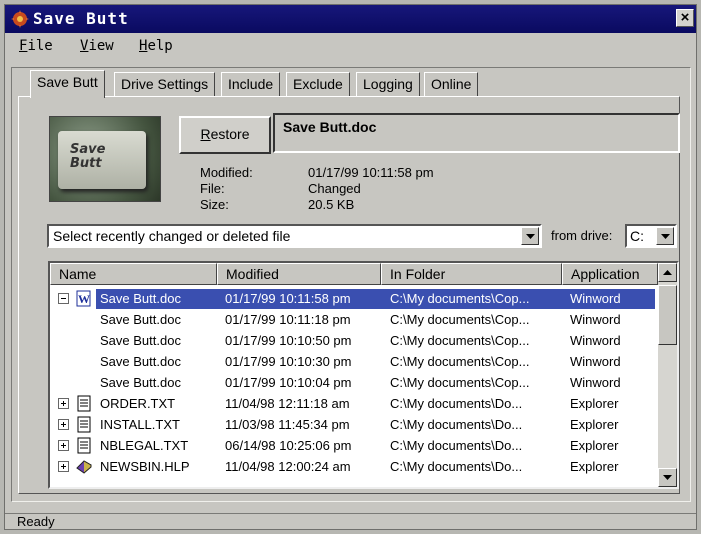 This screenshot has height=534, width=701. I want to click on cell-modified: 01/17/99 10:10:30 pm, so click(288, 361).